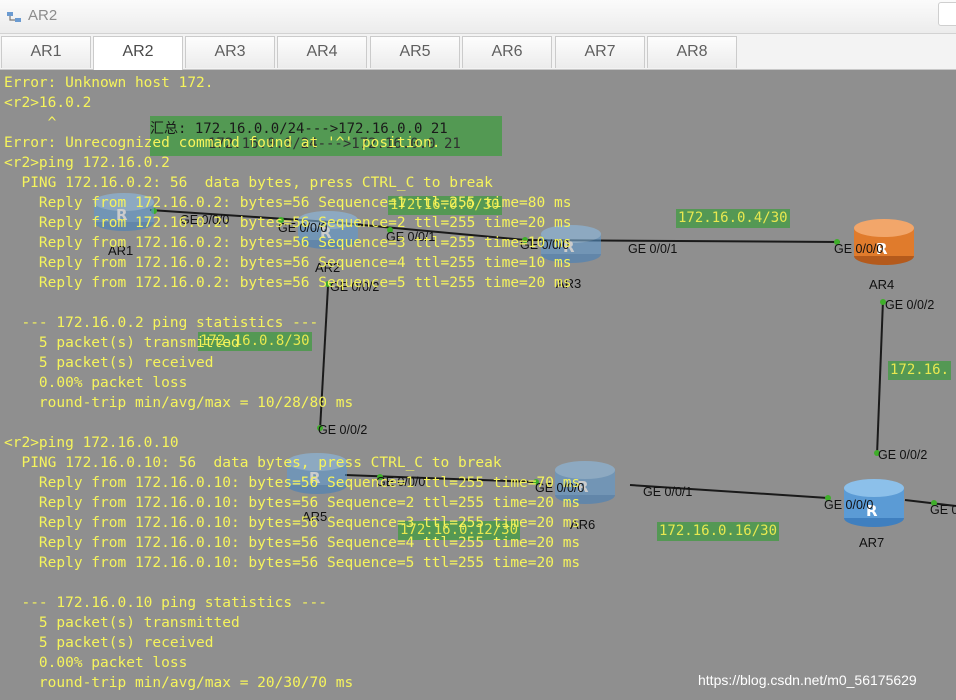 The height and width of the screenshot is (700, 956). I want to click on tab-ar3: AR3, so click(230, 52).